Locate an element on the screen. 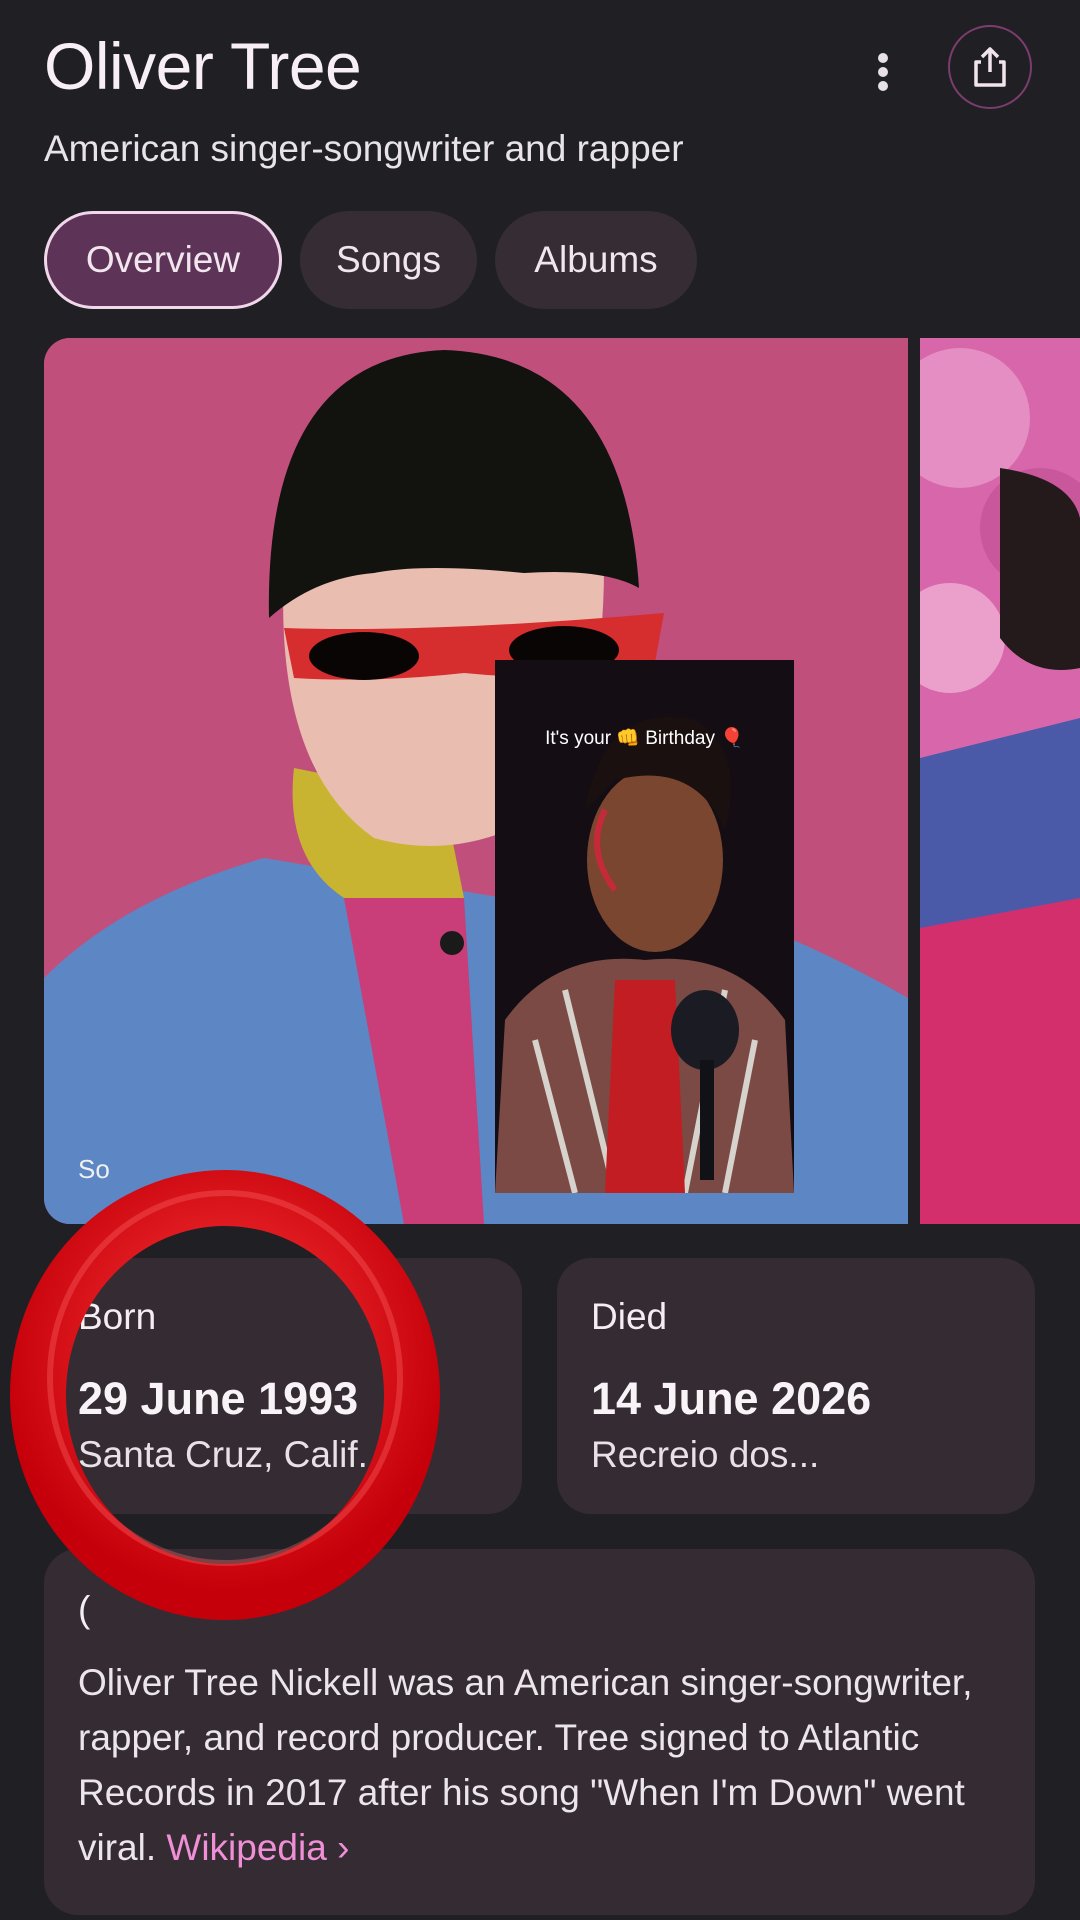 This screenshot has height=1920, width=1080. share-button is located at coordinates (990, 67).